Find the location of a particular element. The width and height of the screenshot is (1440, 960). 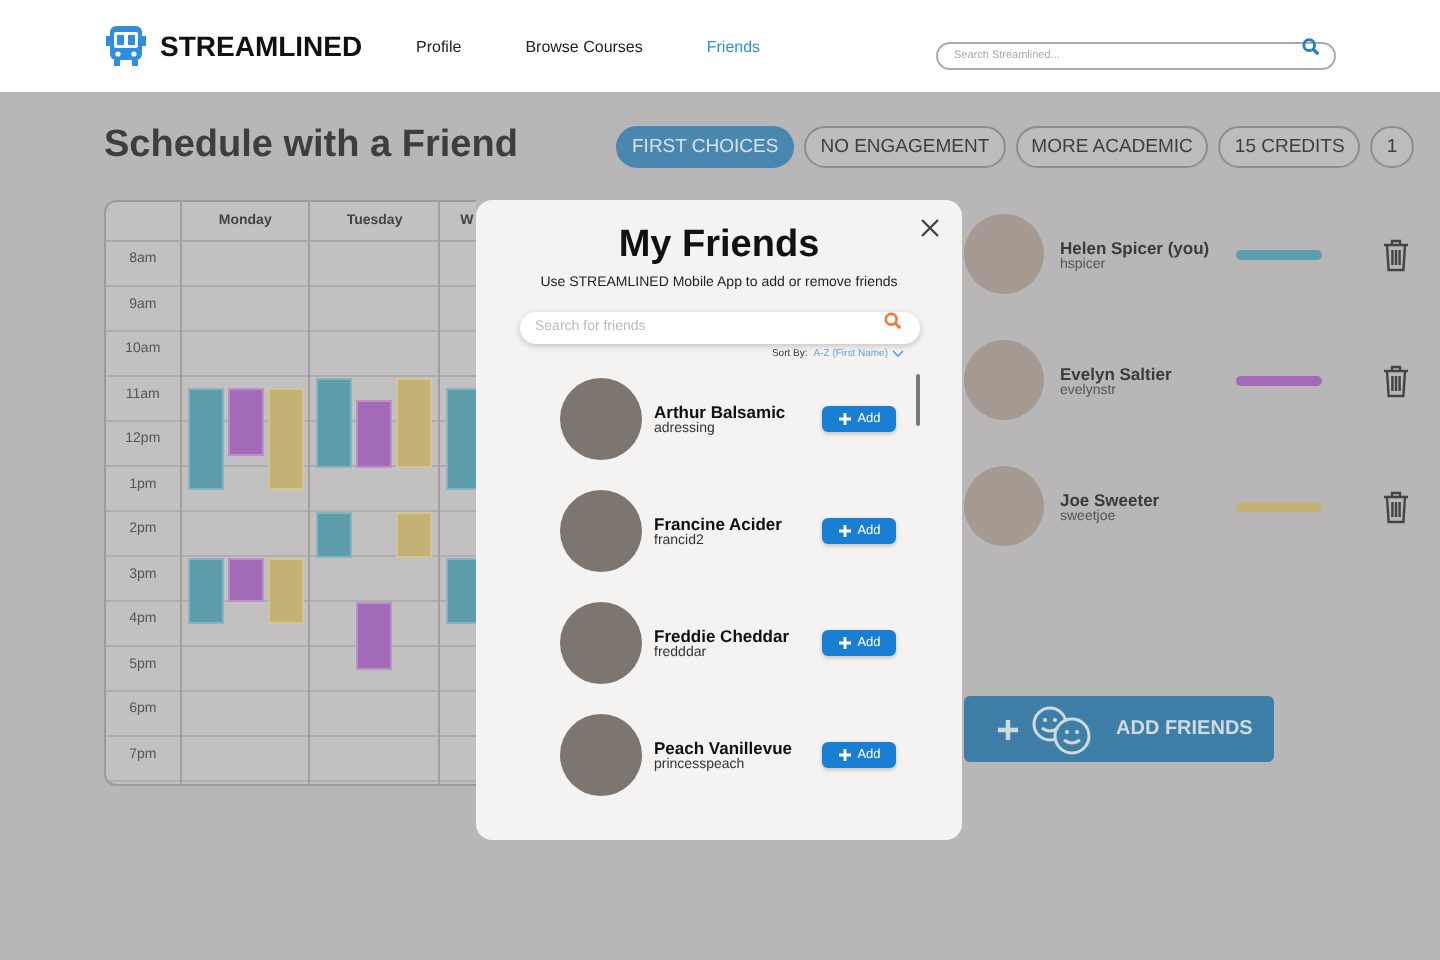

friend-name: Evelyn Saltier is located at coordinates (1117, 373).